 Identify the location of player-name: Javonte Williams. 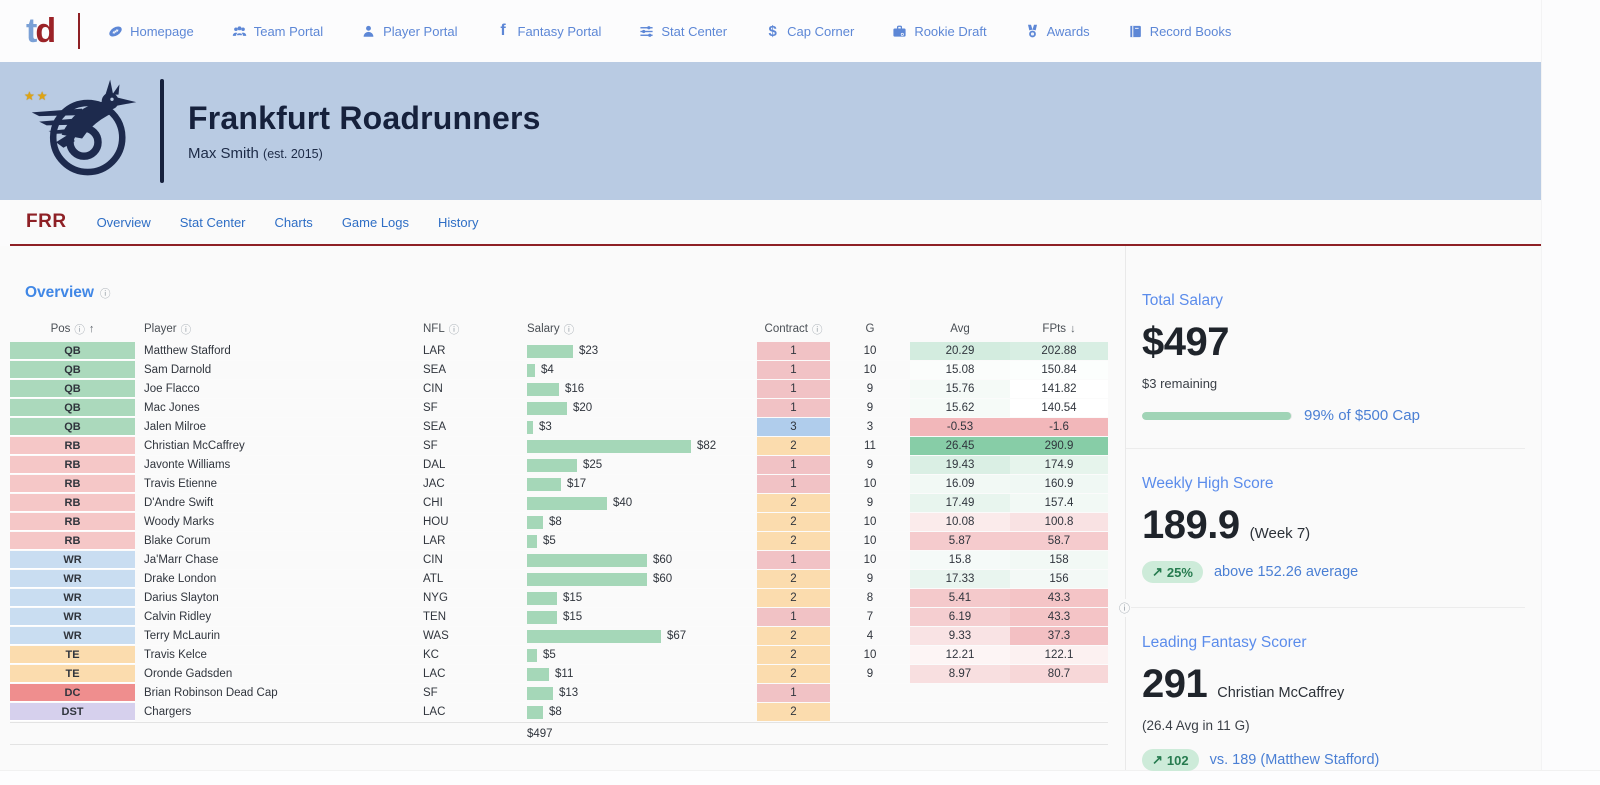
(275, 465).